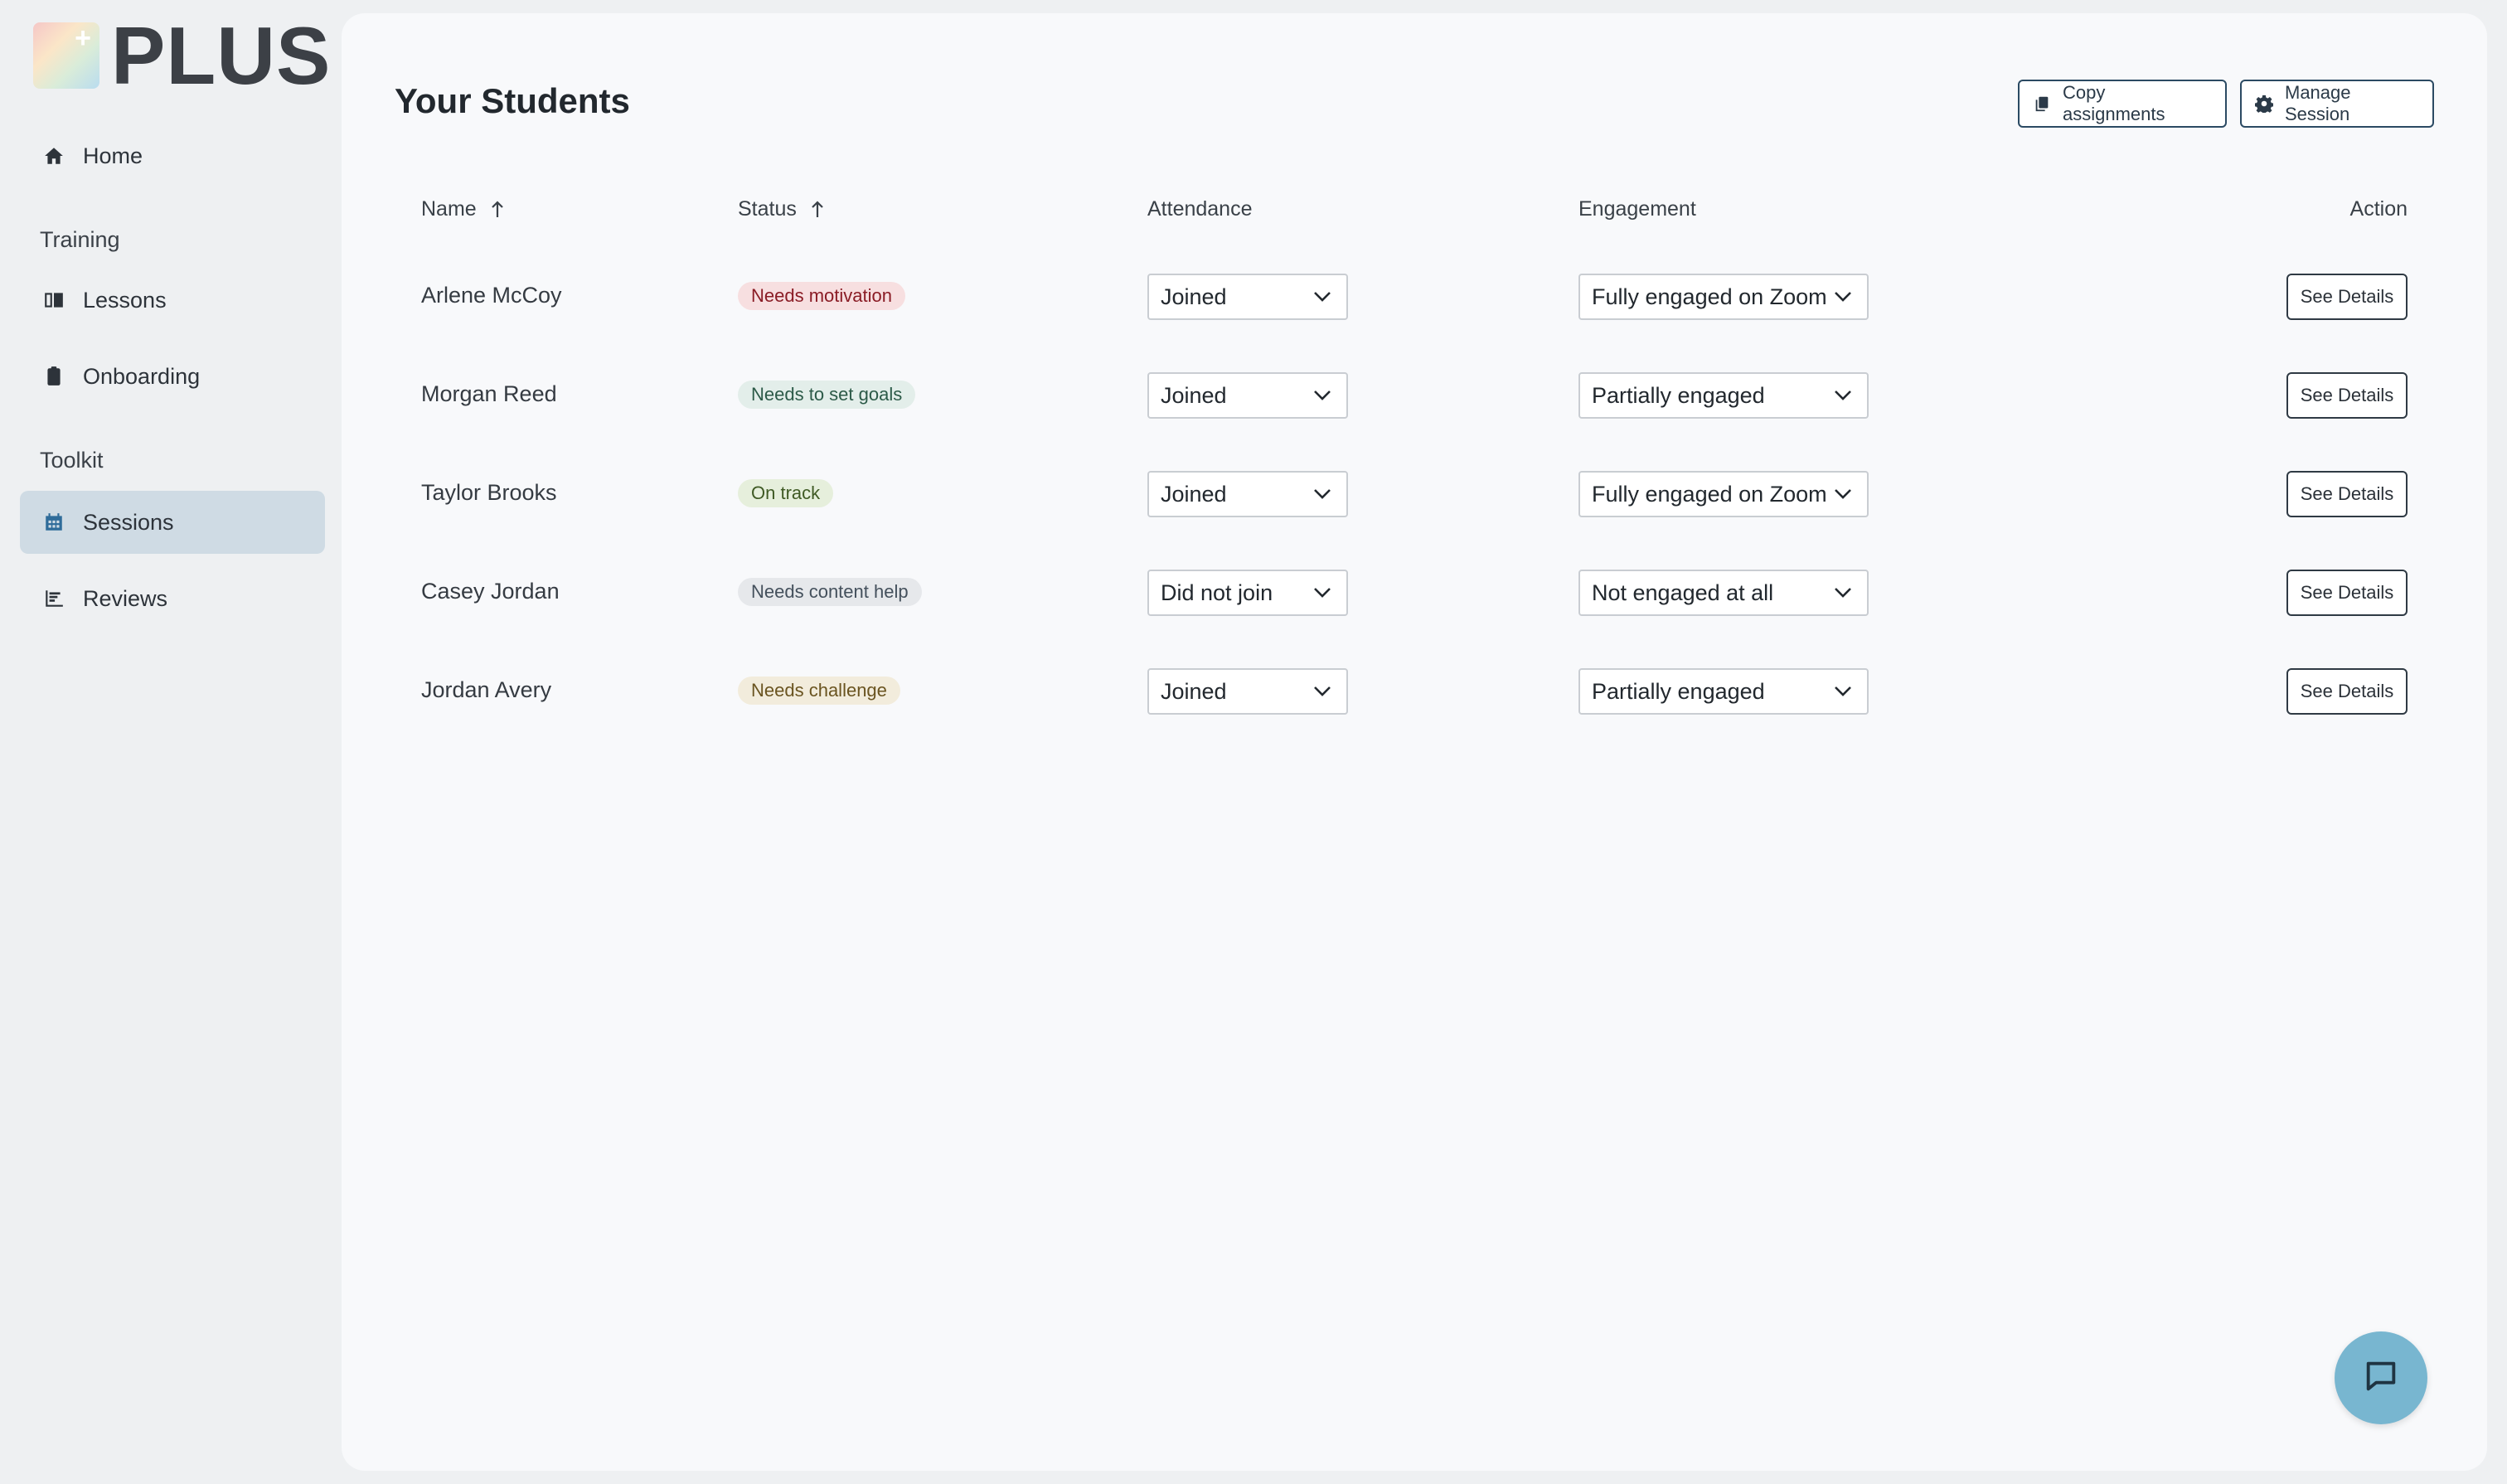  What do you see at coordinates (80, 239) in the screenshot?
I see `sidebar-section-training: Training` at bounding box center [80, 239].